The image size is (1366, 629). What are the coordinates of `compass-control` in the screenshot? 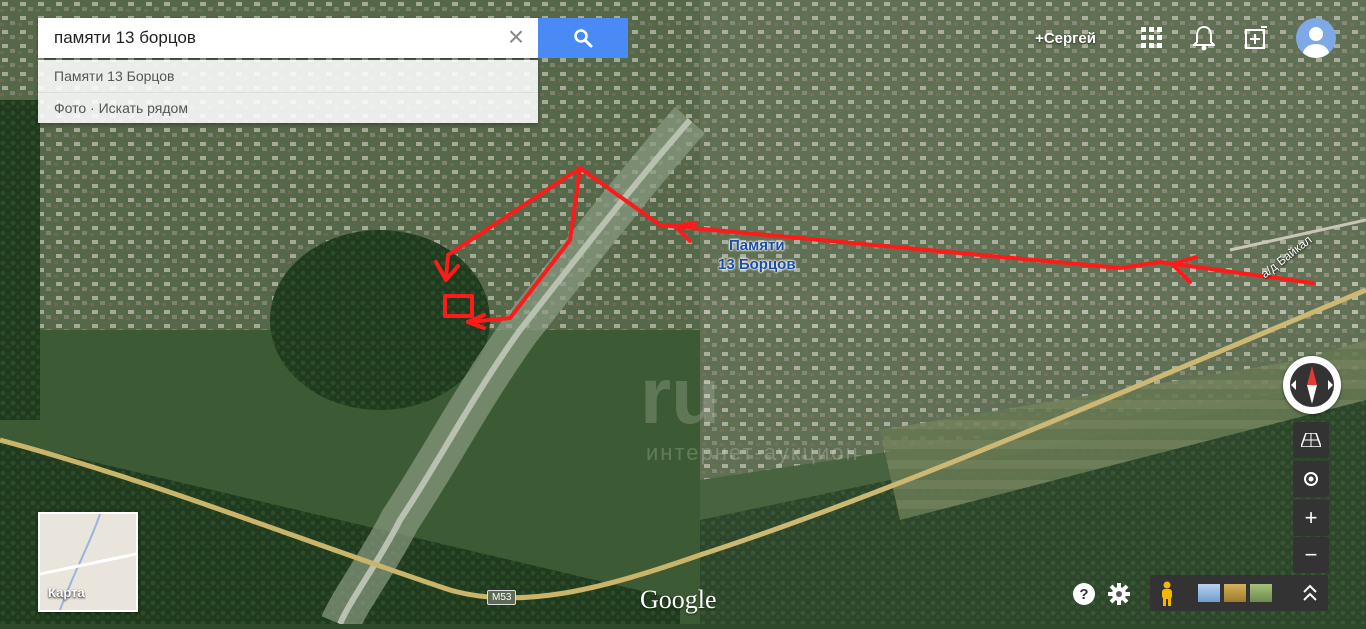 It's located at (1312, 385).